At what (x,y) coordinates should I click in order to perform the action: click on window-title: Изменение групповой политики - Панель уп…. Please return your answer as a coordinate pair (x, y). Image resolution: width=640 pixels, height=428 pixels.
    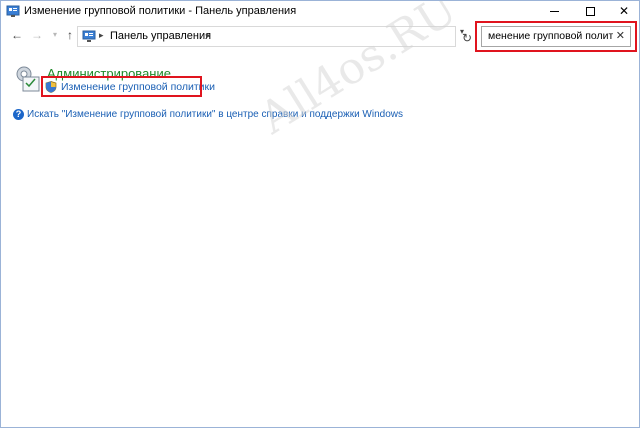
    Looking at the image, I should click on (160, 11).